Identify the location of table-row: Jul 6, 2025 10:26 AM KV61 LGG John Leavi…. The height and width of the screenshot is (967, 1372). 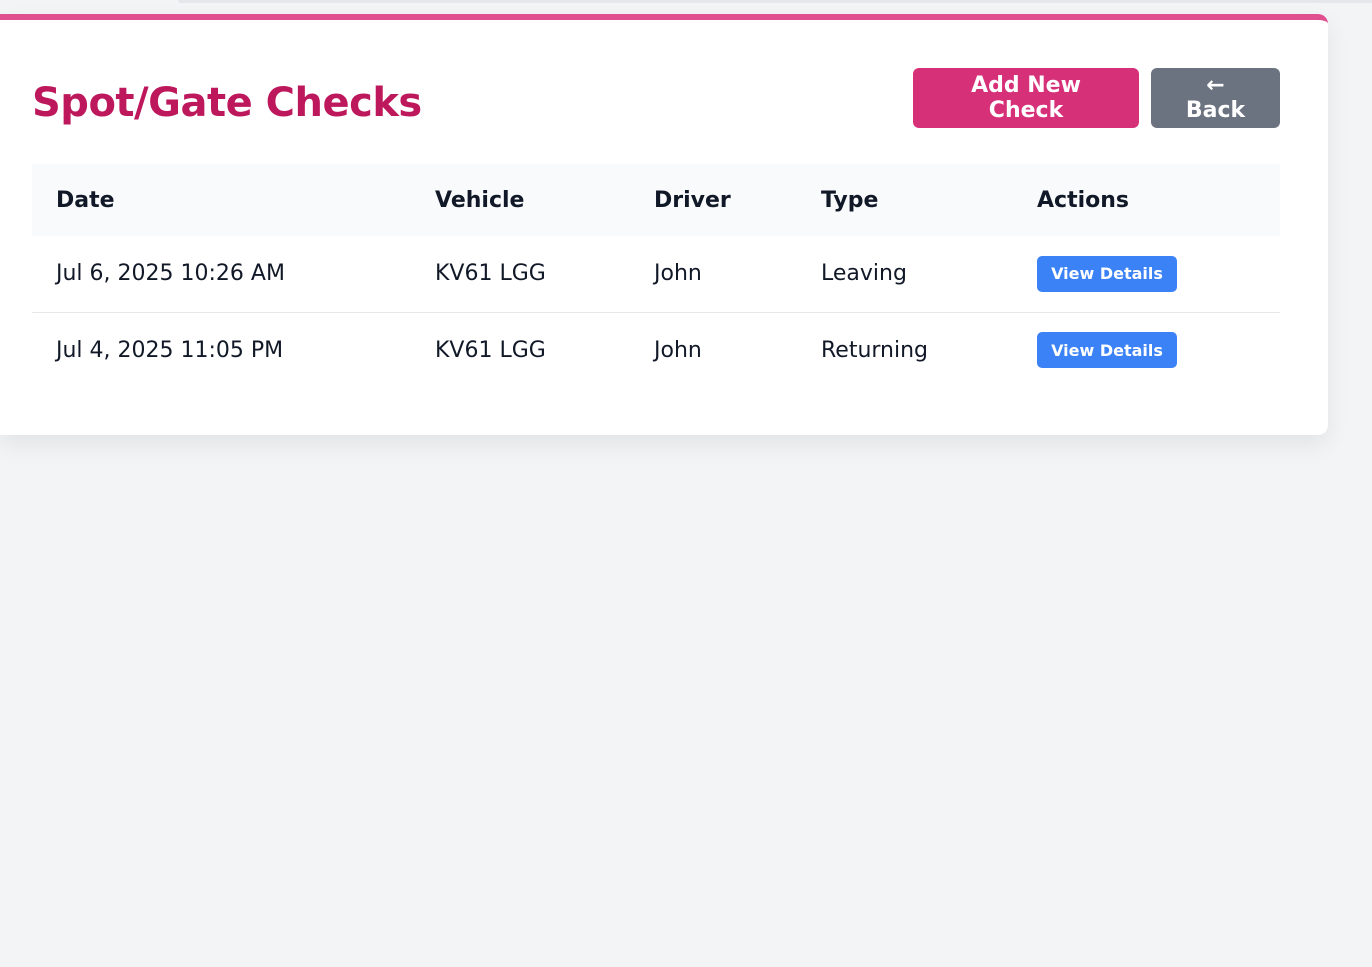
(656, 274).